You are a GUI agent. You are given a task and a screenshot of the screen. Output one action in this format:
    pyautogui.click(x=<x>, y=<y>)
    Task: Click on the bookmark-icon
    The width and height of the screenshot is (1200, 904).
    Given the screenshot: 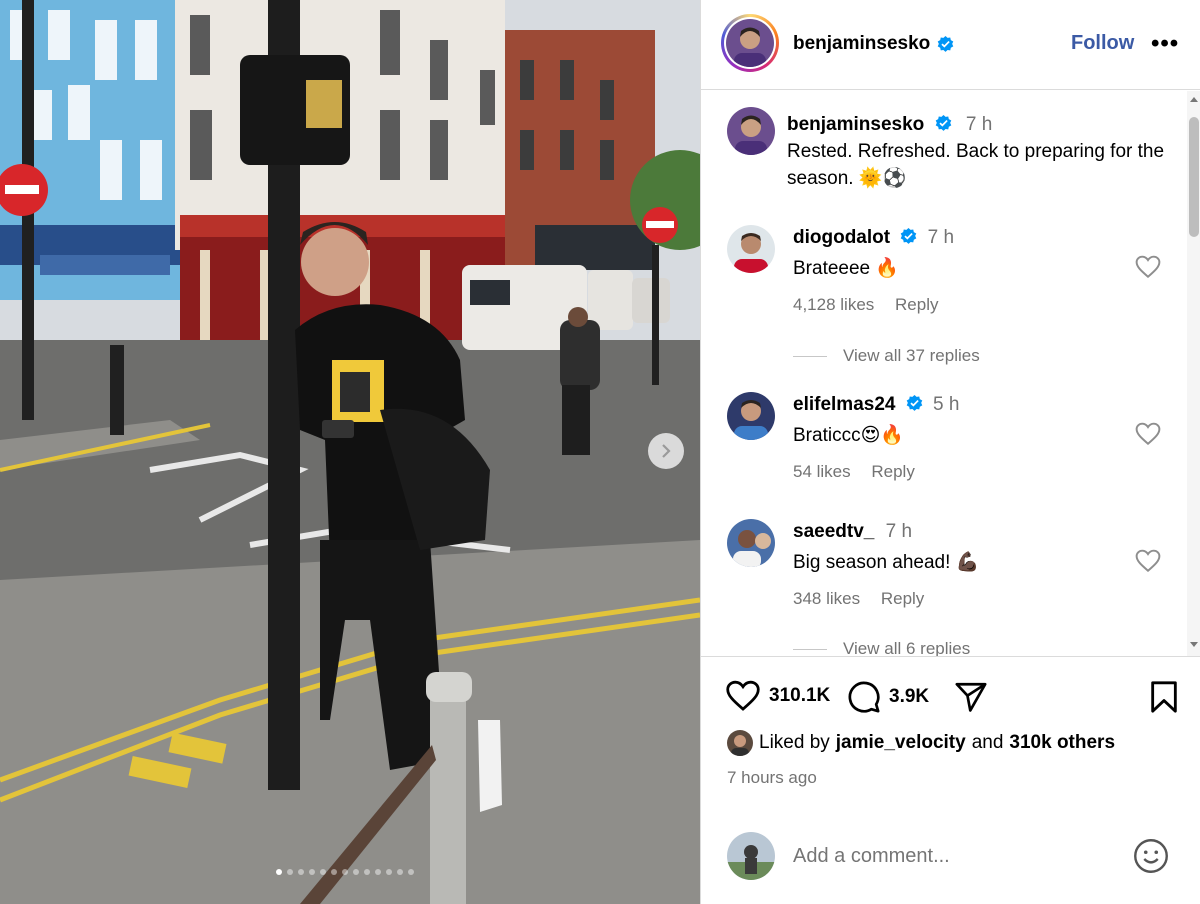 What is the action you would take?
    pyautogui.click(x=1164, y=697)
    